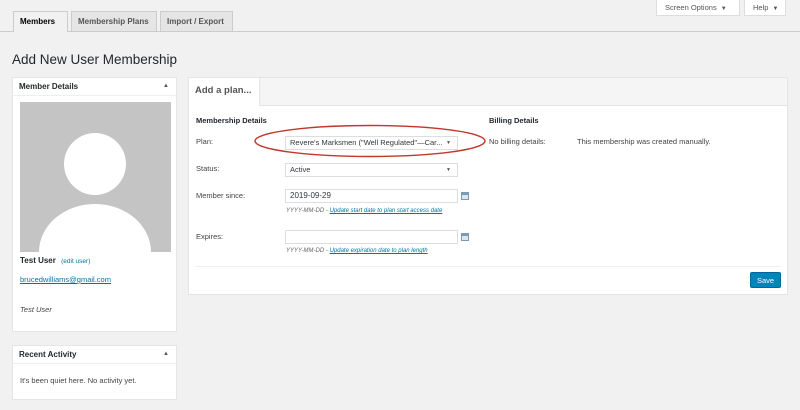 This screenshot has width=800, height=410. I want to click on member-email-link: brucedwilliams@gmail.com, so click(65, 279).